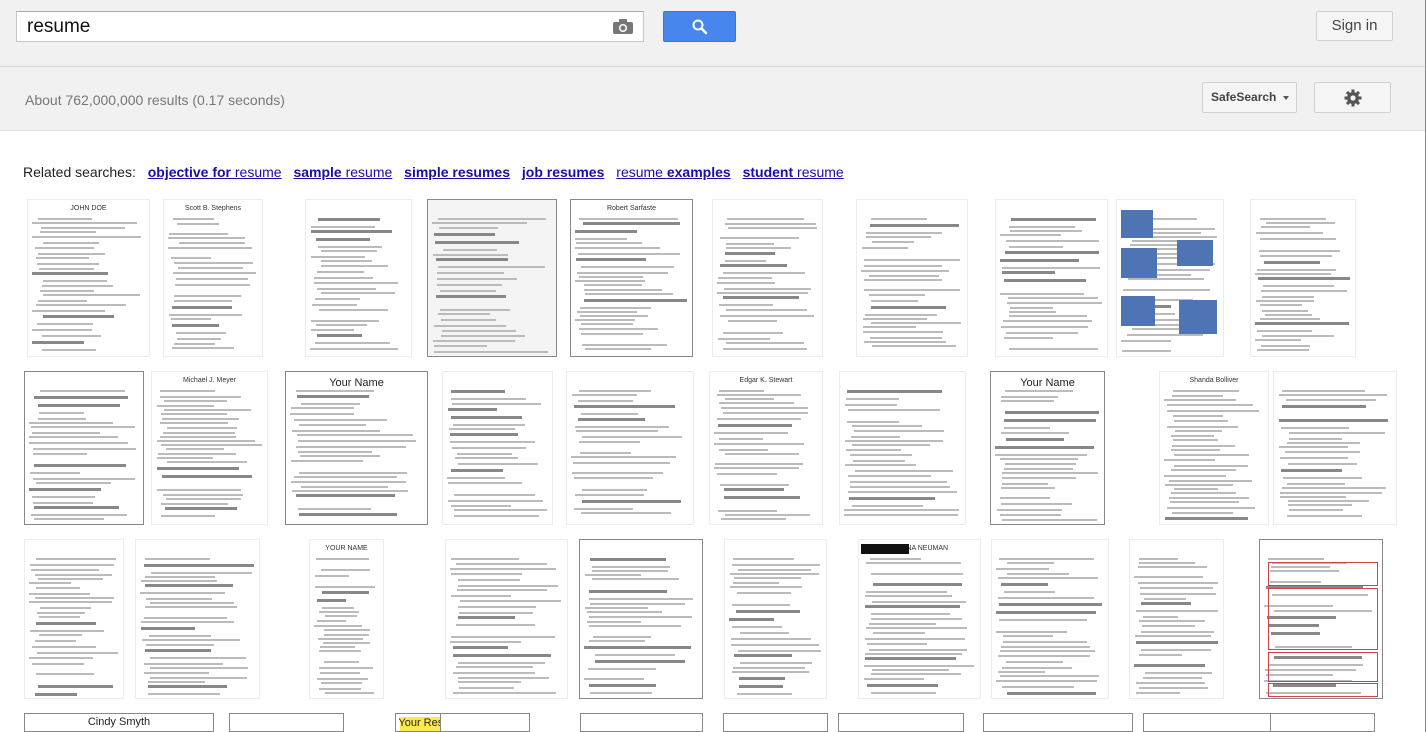  What do you see at coordinates (457, 172) in the screenshot?
I see `related-search-link: simple resumes` at bounding box center [457, 172].